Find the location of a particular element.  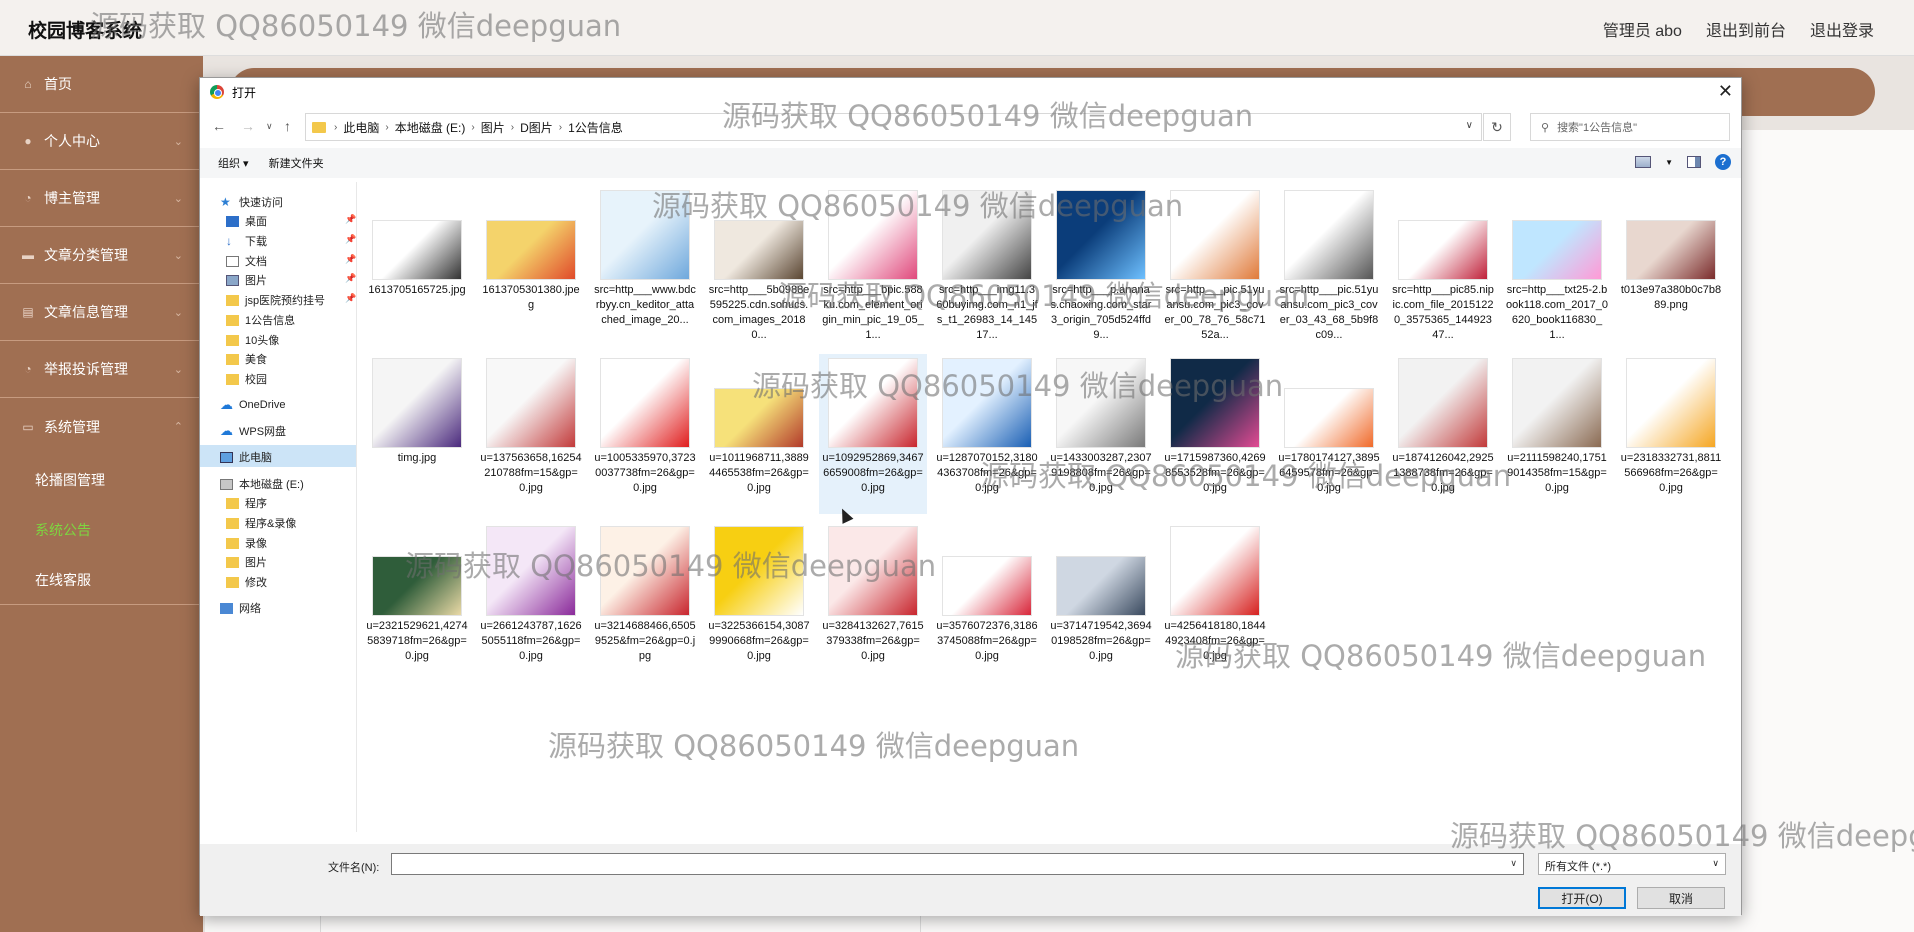

nav-item: ☁ OneDrive is located at coordinates (252, 405).